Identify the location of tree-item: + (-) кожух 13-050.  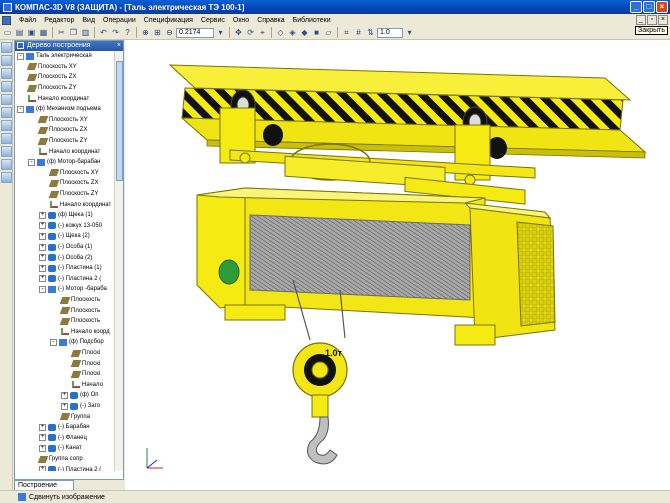
(70, 226).